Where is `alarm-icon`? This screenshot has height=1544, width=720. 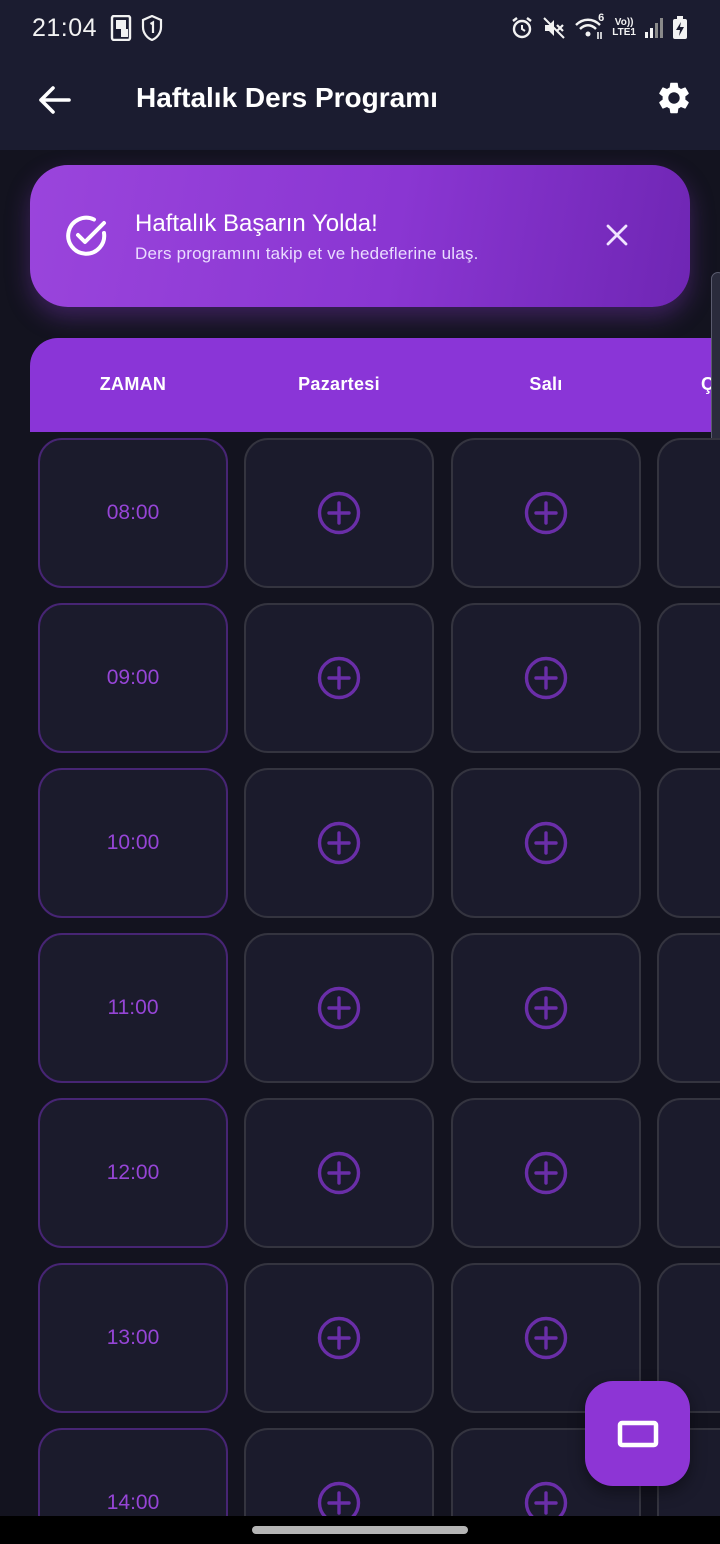 alarm-icon is located at coordinates (522, 28).